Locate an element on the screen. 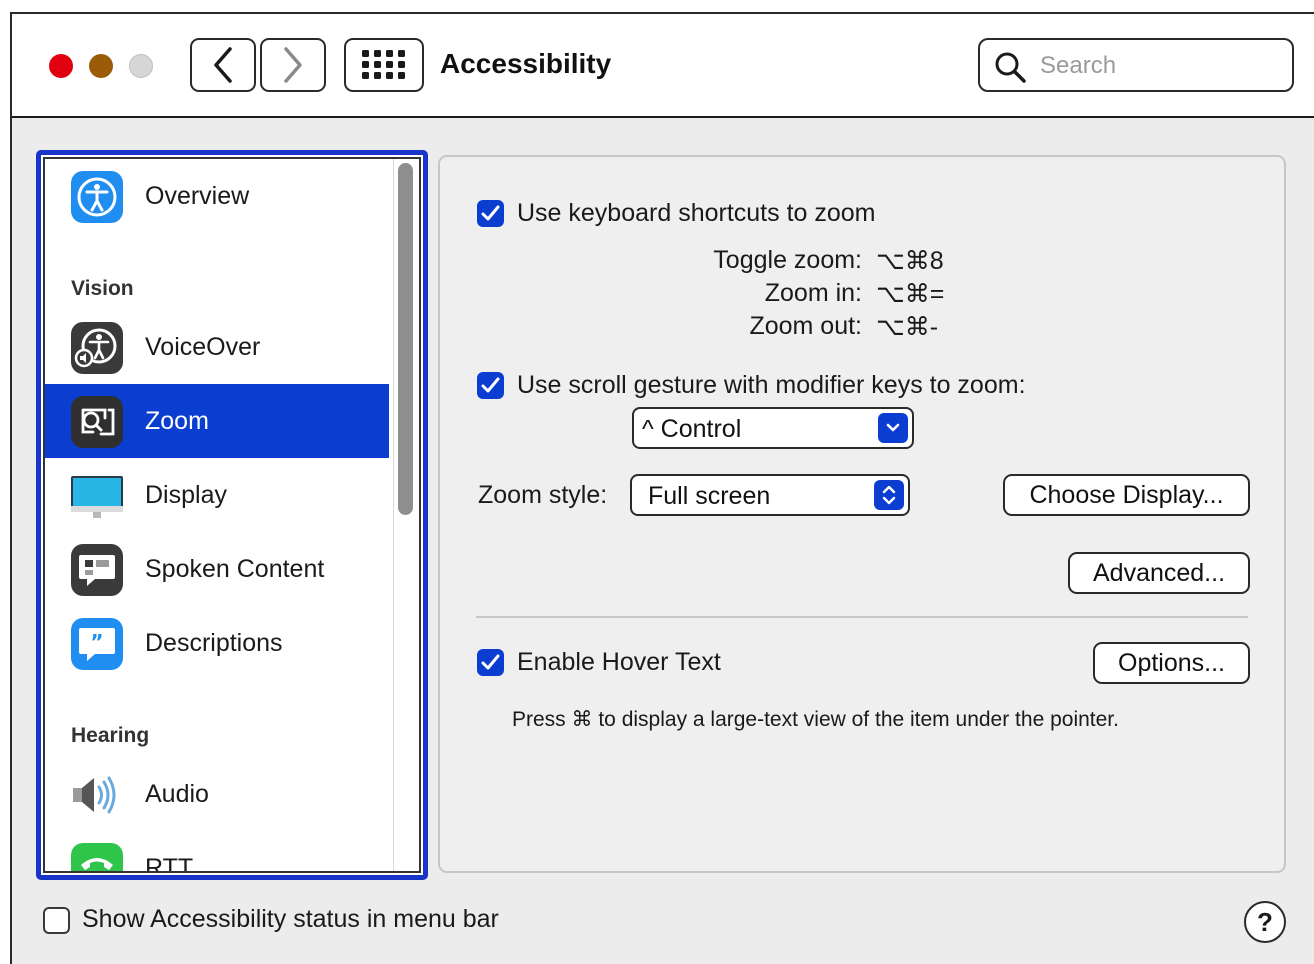  keyboard-shortcuts-checkbox is located at coordinates (490, 213).